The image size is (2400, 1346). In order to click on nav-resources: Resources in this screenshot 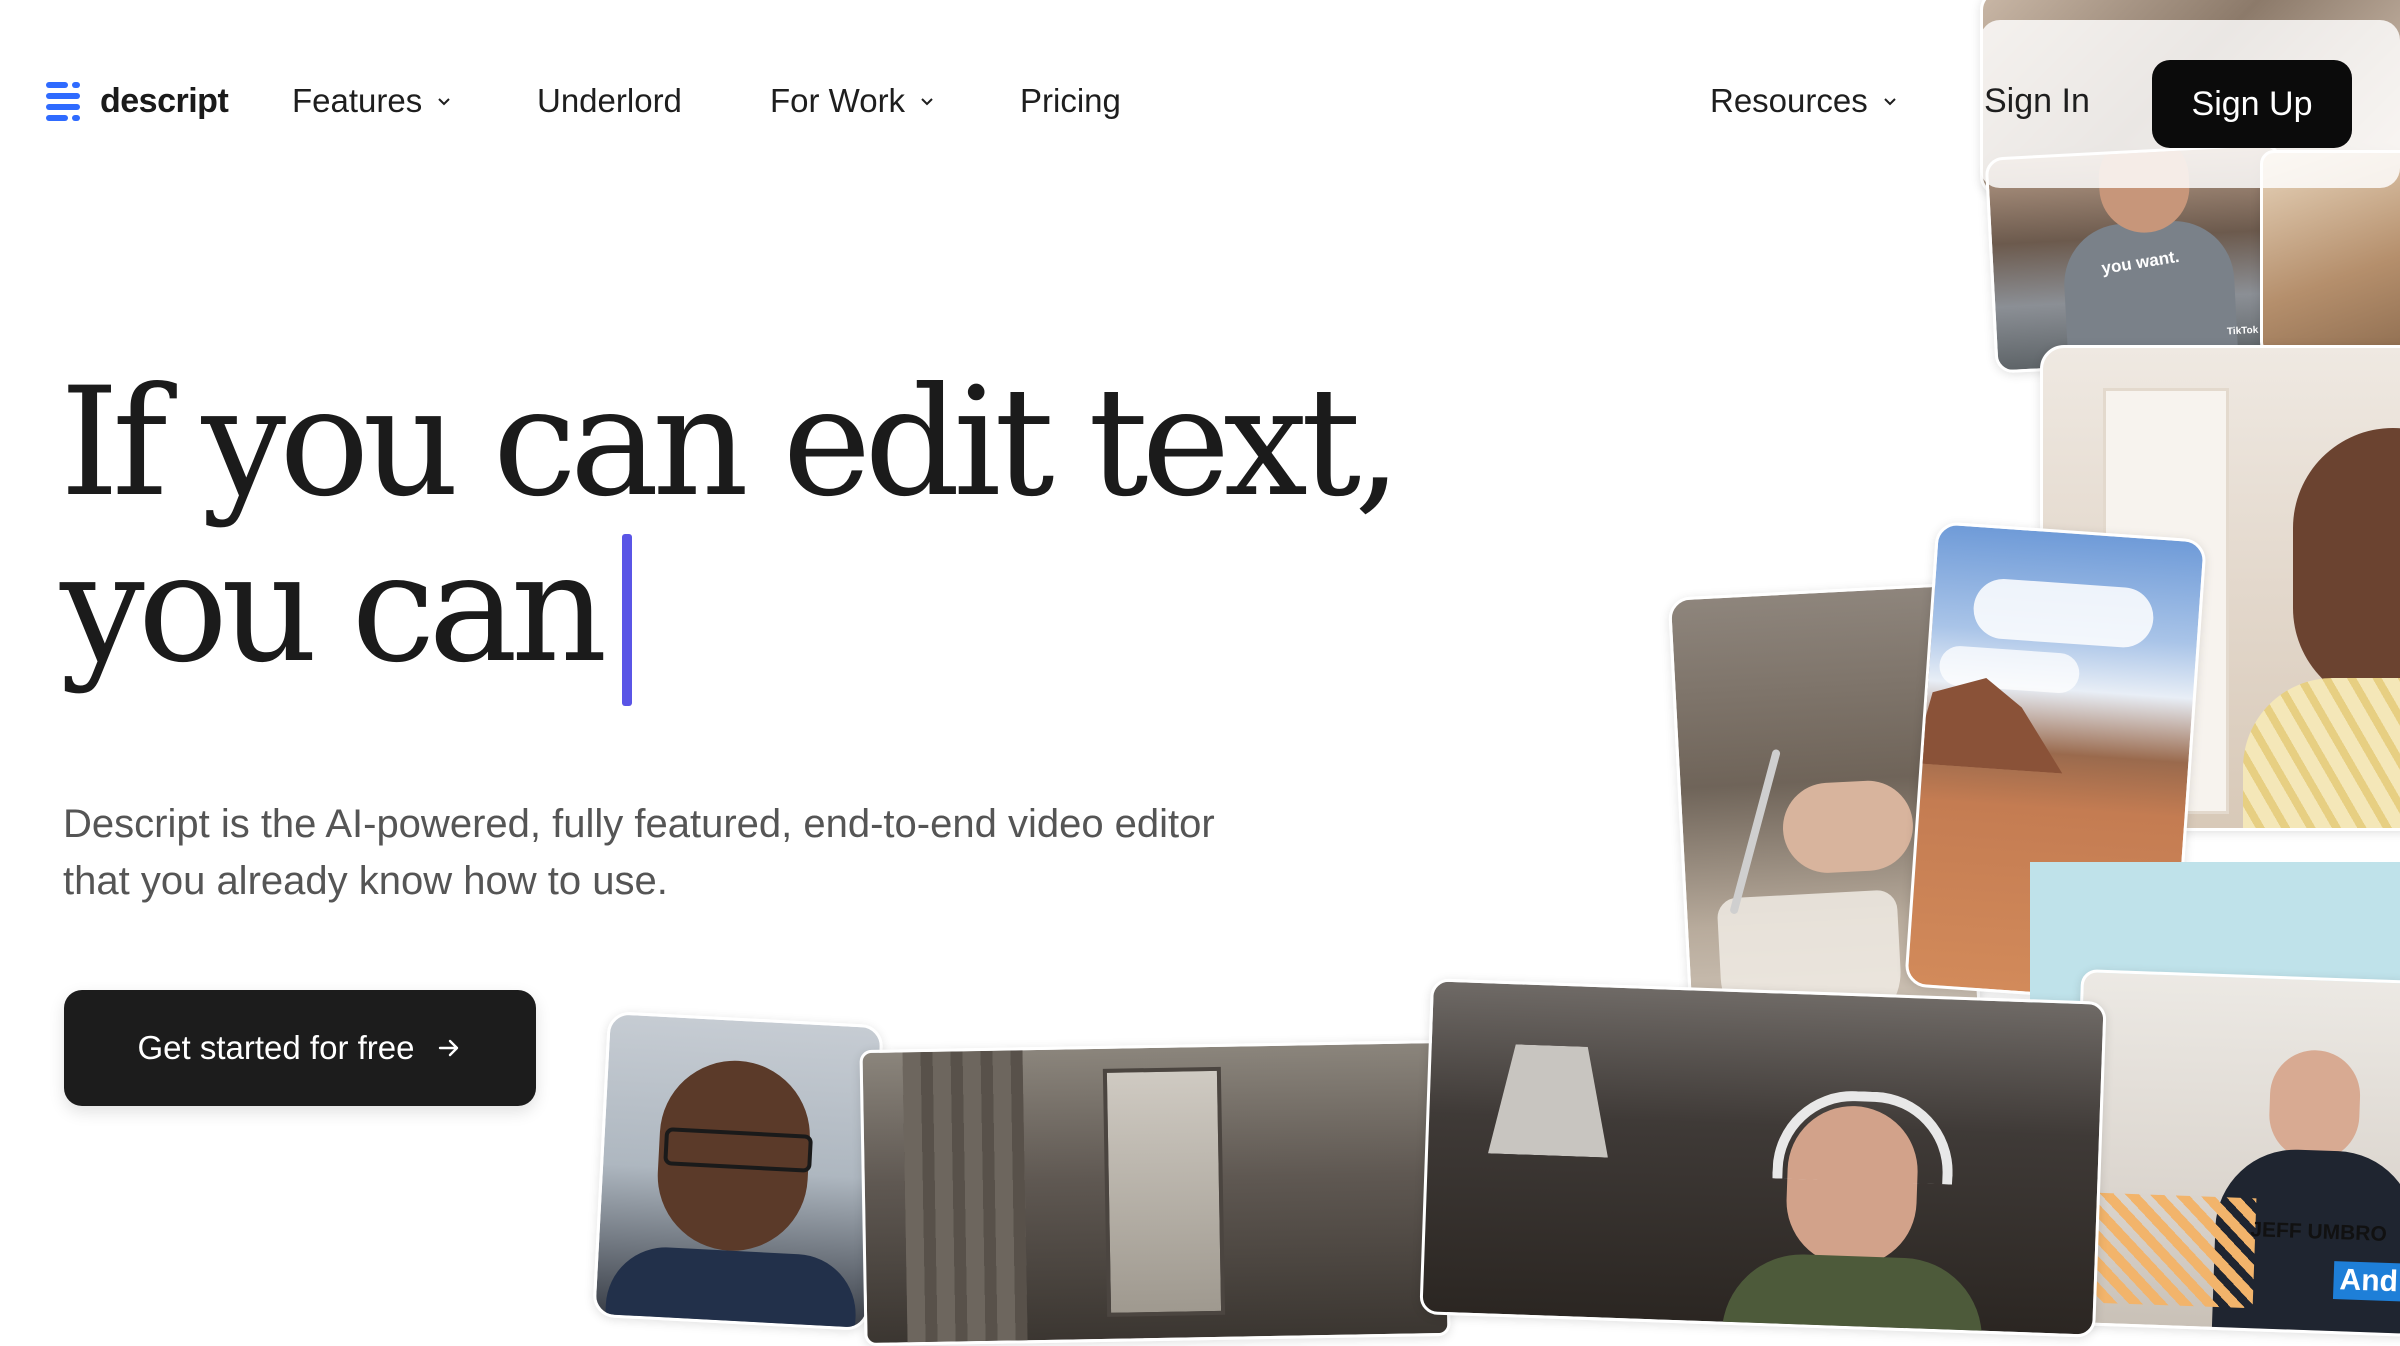, I will do `click(1804, 101)`.